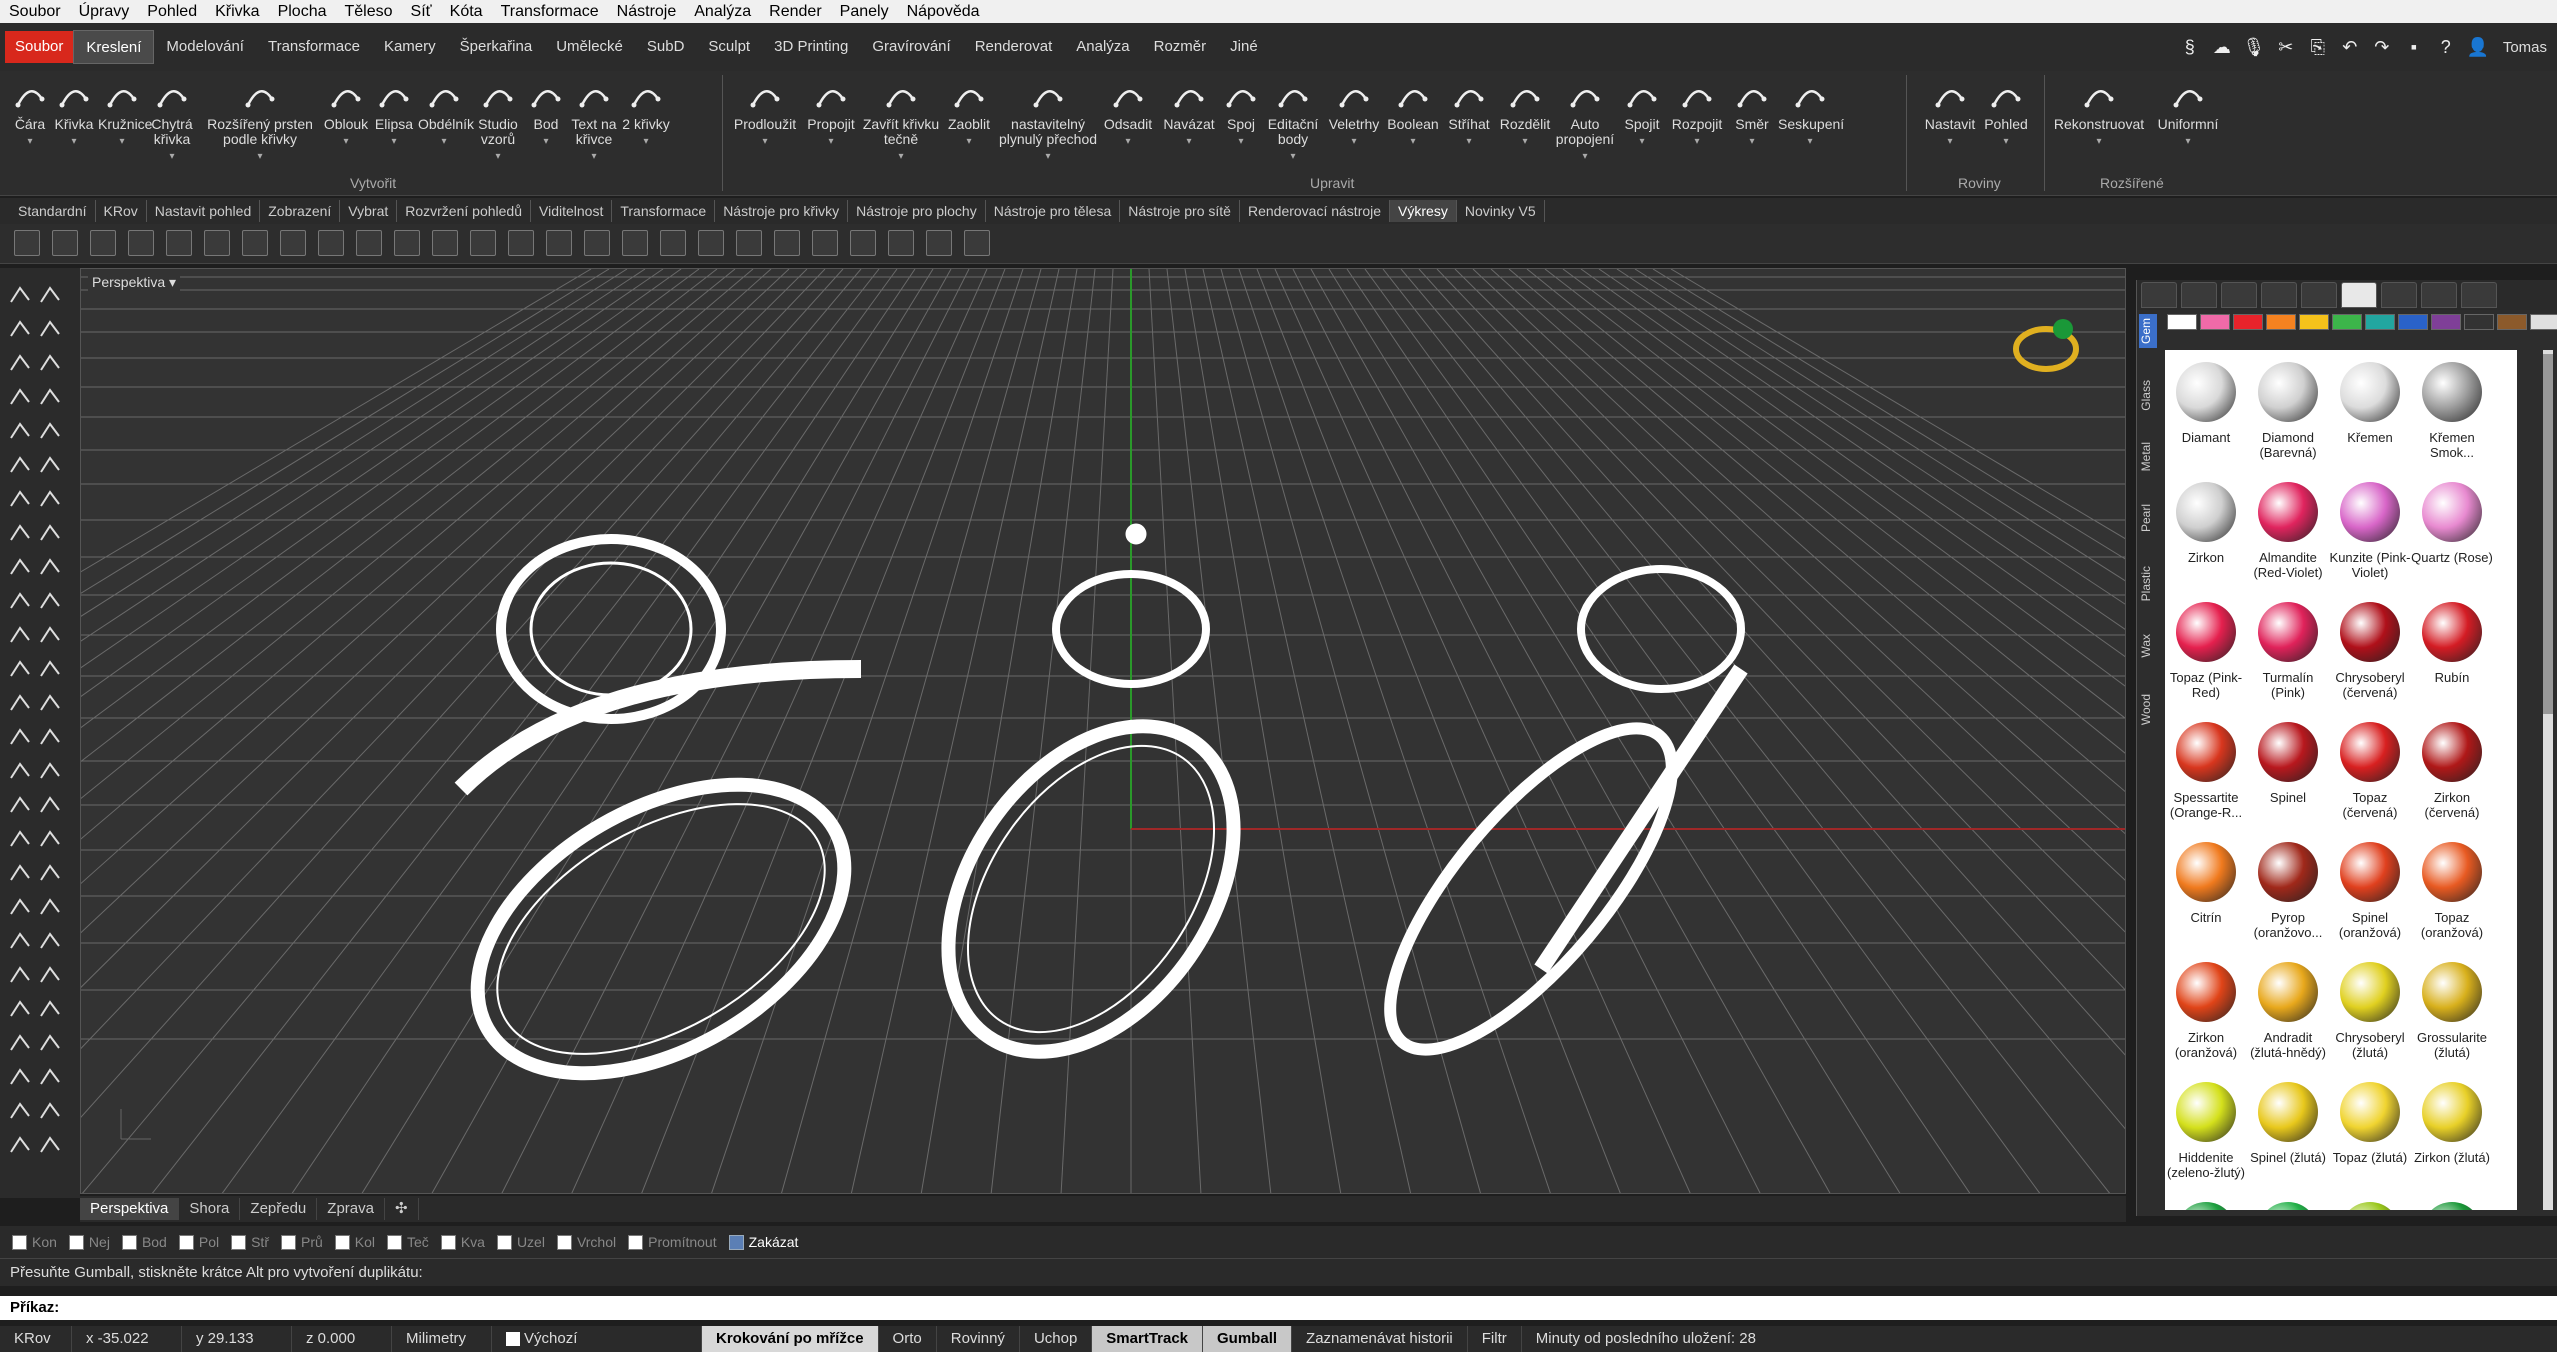 The width and height of the screenshot is (2557, 1352). I want to click on menu-item: Nápověda, so click(943, 12).